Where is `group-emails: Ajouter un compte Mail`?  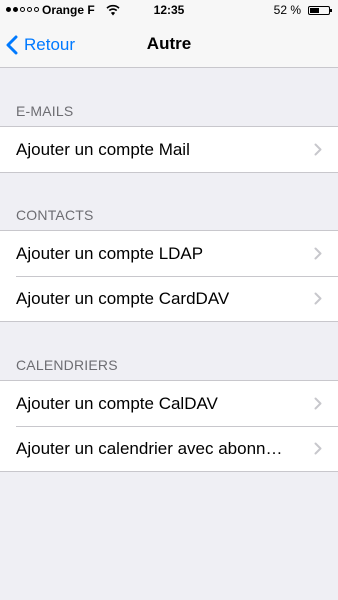 group-emails: Ajouter un compte Mail is located at coordinates (169, 149).